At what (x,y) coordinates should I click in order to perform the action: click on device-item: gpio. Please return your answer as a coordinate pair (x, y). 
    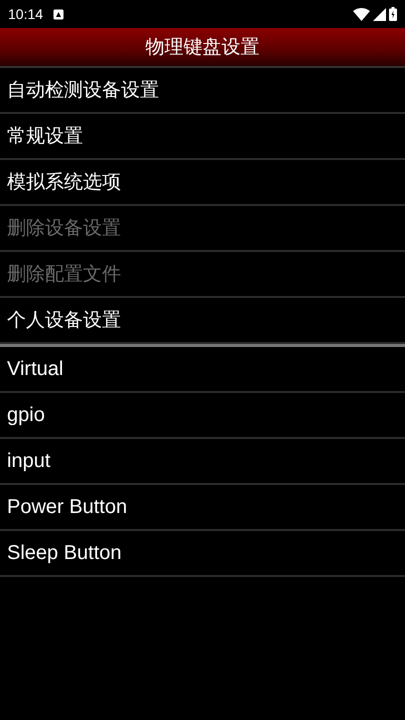
    Looking at the image, I should click on (202, 416).